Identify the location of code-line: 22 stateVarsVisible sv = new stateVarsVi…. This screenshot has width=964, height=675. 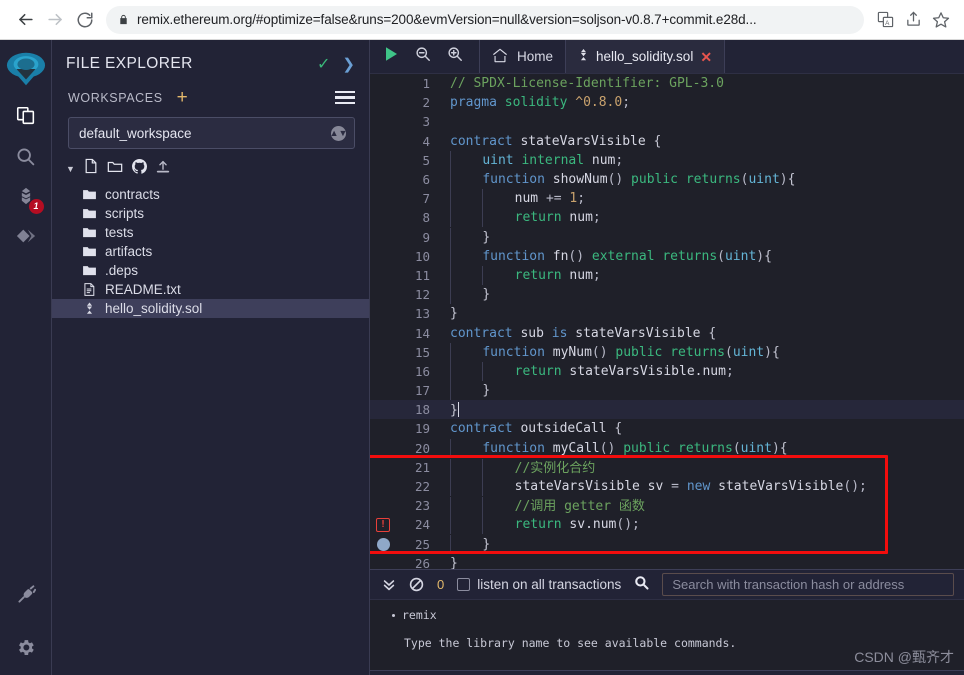
(667, 487).